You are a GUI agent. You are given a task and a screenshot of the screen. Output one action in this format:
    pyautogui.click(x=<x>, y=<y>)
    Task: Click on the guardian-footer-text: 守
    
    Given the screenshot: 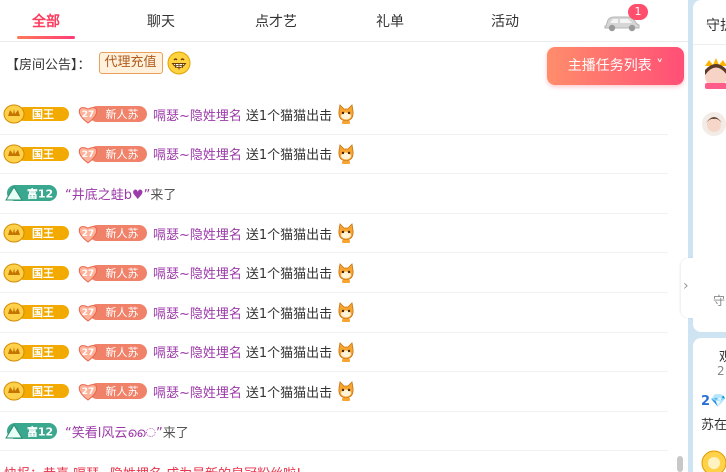 What is the action you would take?
    pyautogui.click(x=719, y=301)
    